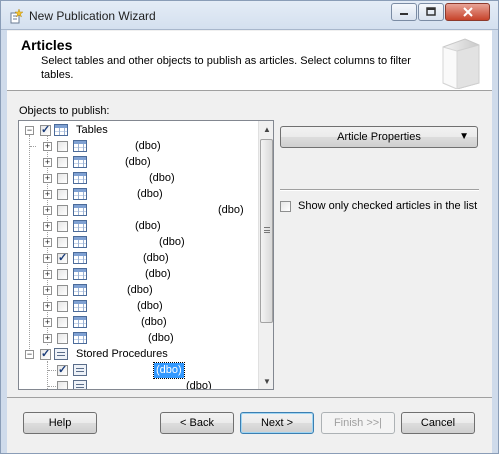 The height and width of the screenshot is (454, 499). What do you see at coordinates (277, 423) in the screenshot?
I see `next-button: Next >` at bounding box center [277, 423].